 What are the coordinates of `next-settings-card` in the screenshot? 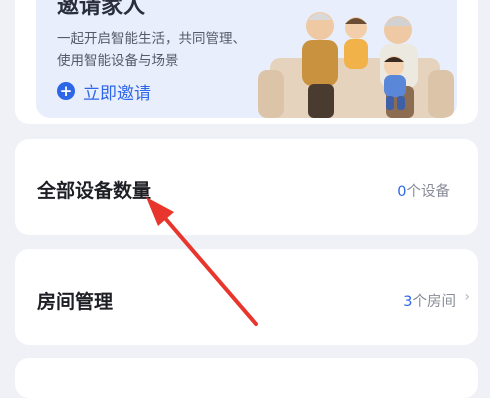 It's located at (246, 378).